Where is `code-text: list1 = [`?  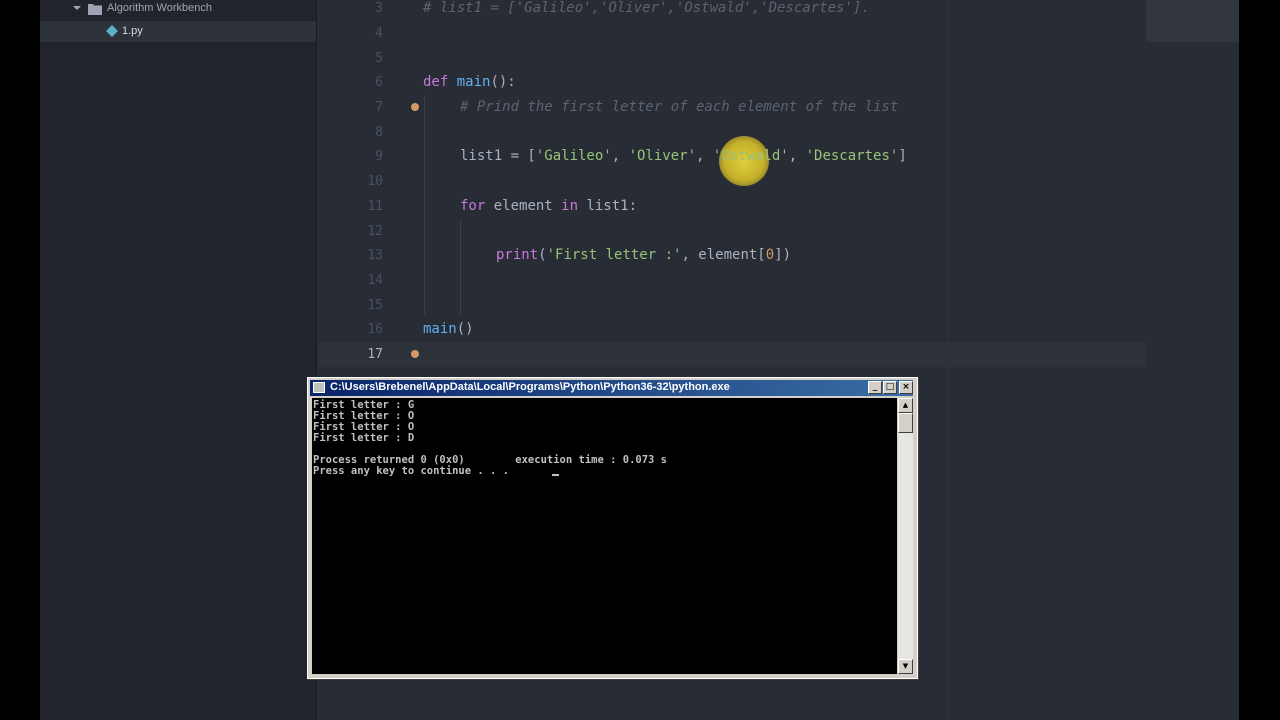
code-text: list1 = [ is located at coordinates (498, 156).